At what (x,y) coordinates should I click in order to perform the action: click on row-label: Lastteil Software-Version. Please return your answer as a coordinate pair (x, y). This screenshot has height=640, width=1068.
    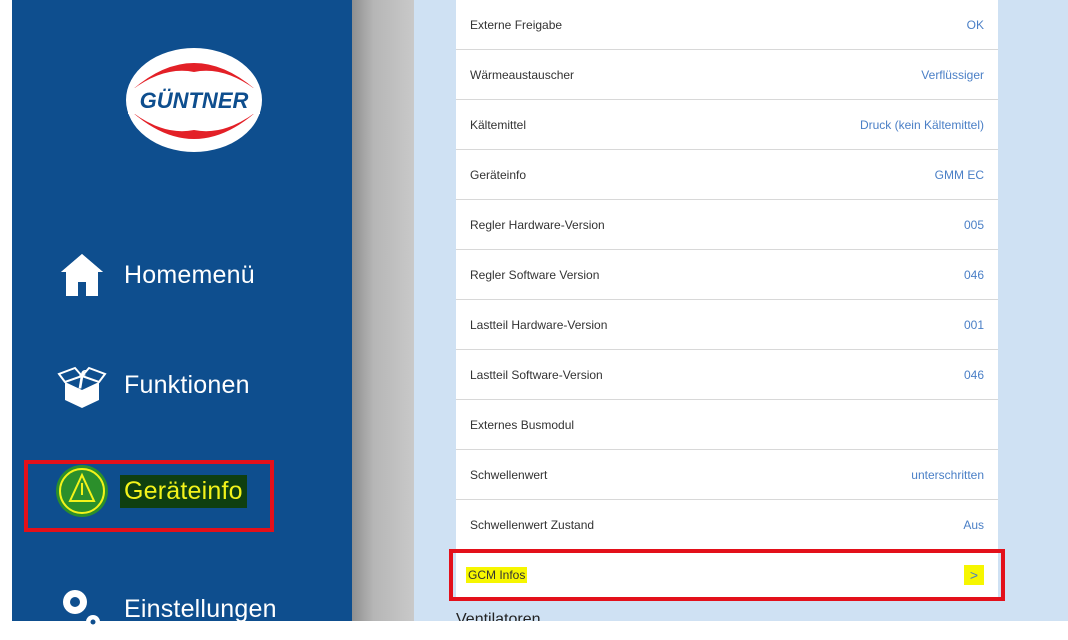
    Looking at the image, I should click on (536, 374).